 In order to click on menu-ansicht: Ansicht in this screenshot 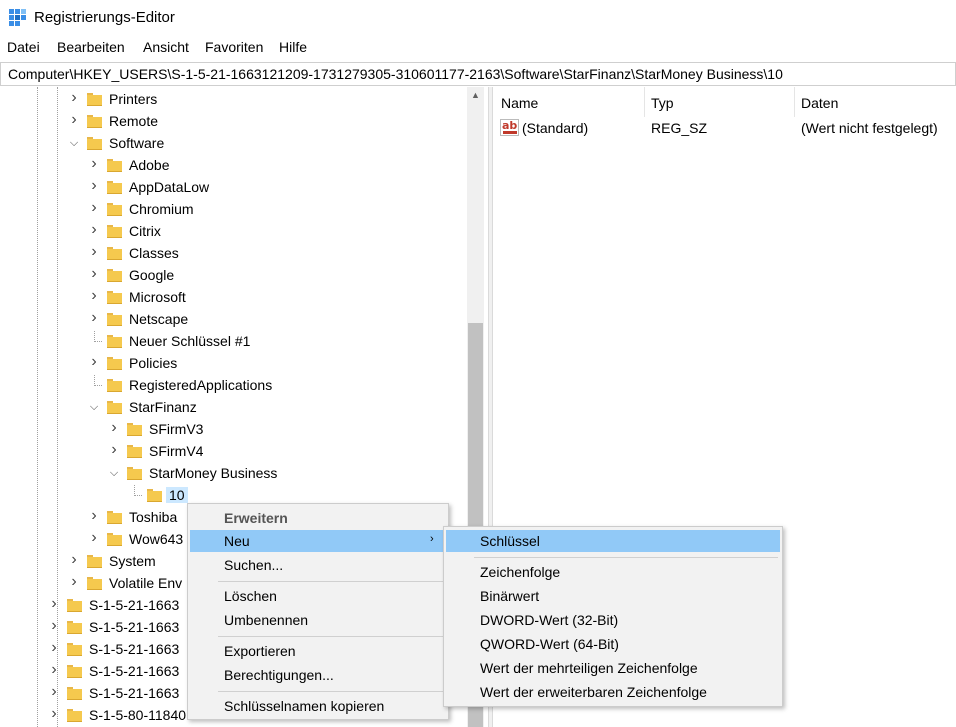, I will do `click(166, 47)`.